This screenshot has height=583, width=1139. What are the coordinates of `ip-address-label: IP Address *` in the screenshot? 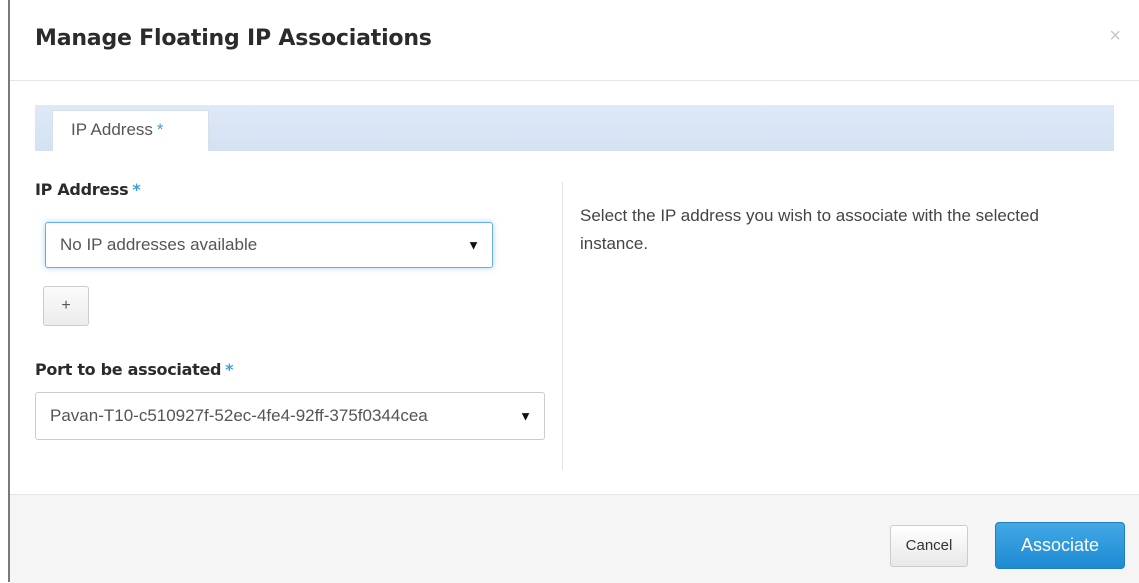 It's located at (290, 189).